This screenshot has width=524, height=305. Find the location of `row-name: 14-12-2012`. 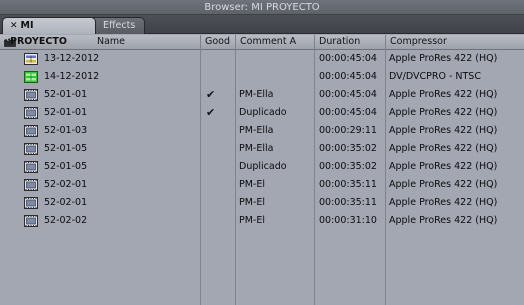

row-name: 14-12-2012 is located at coordinates (72, 76).